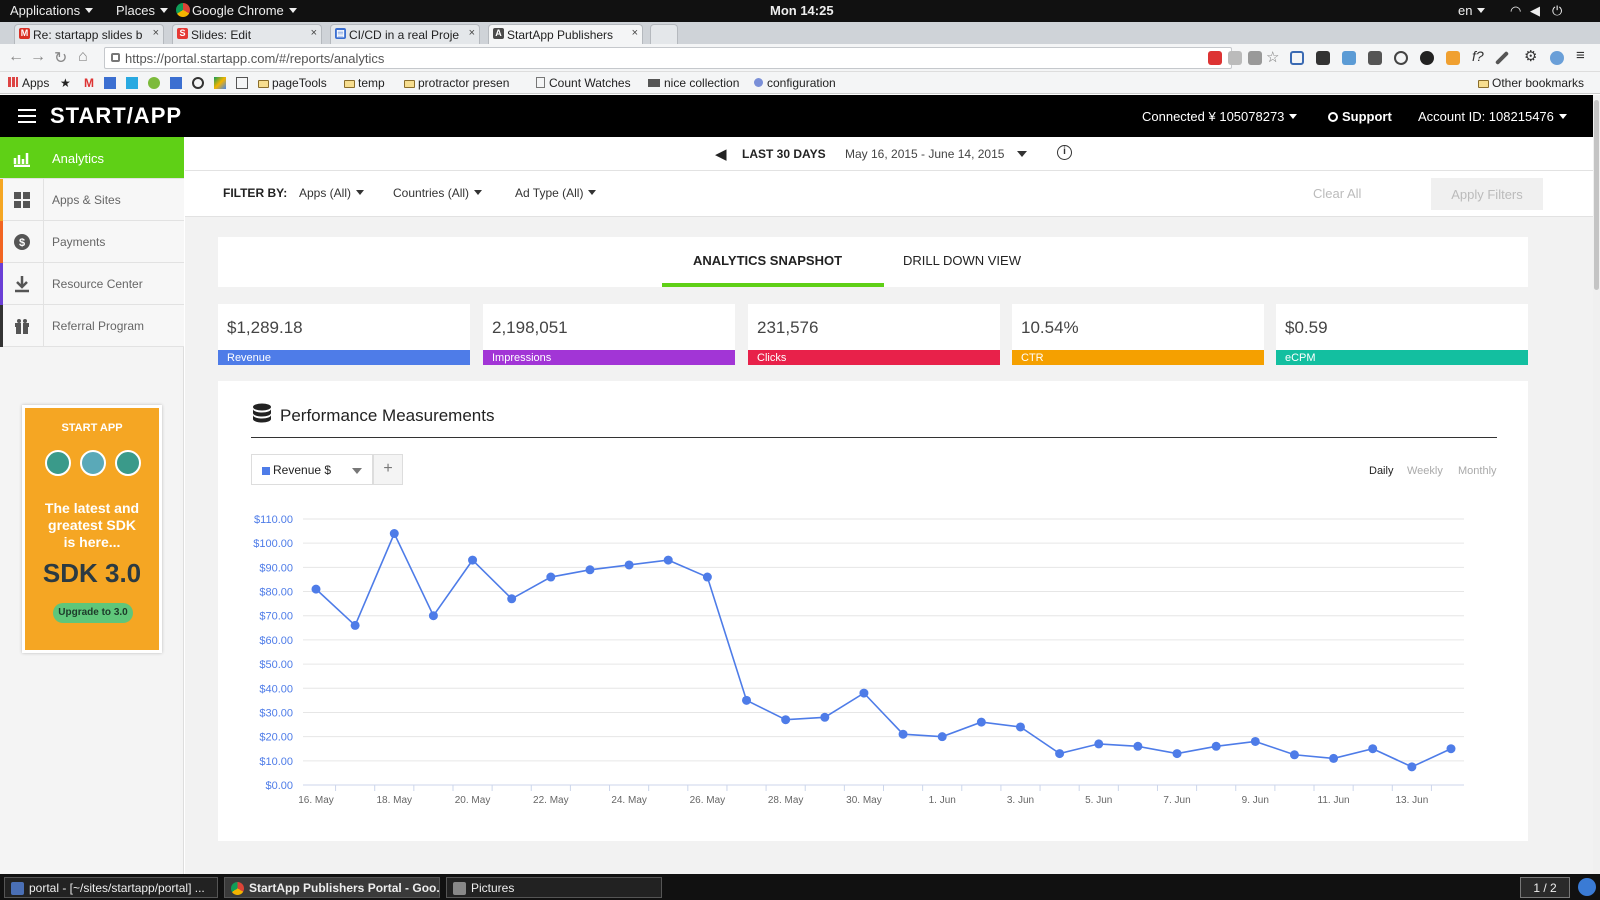  What do you see at coordinates (1545, 887) in the screenshot?
I see `workspace-pager: 1 / 2` at bounding box center [1545, 887].